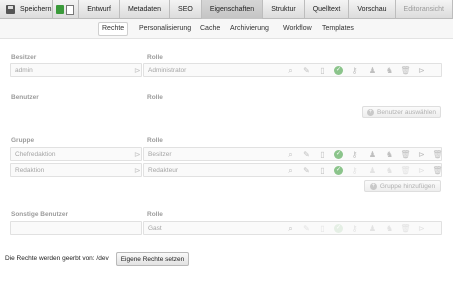  What do you see at coordinates (30, 170) in the screenshot?
I see `group-row-2-name: Redaktion` at bounding box center [30, 170].